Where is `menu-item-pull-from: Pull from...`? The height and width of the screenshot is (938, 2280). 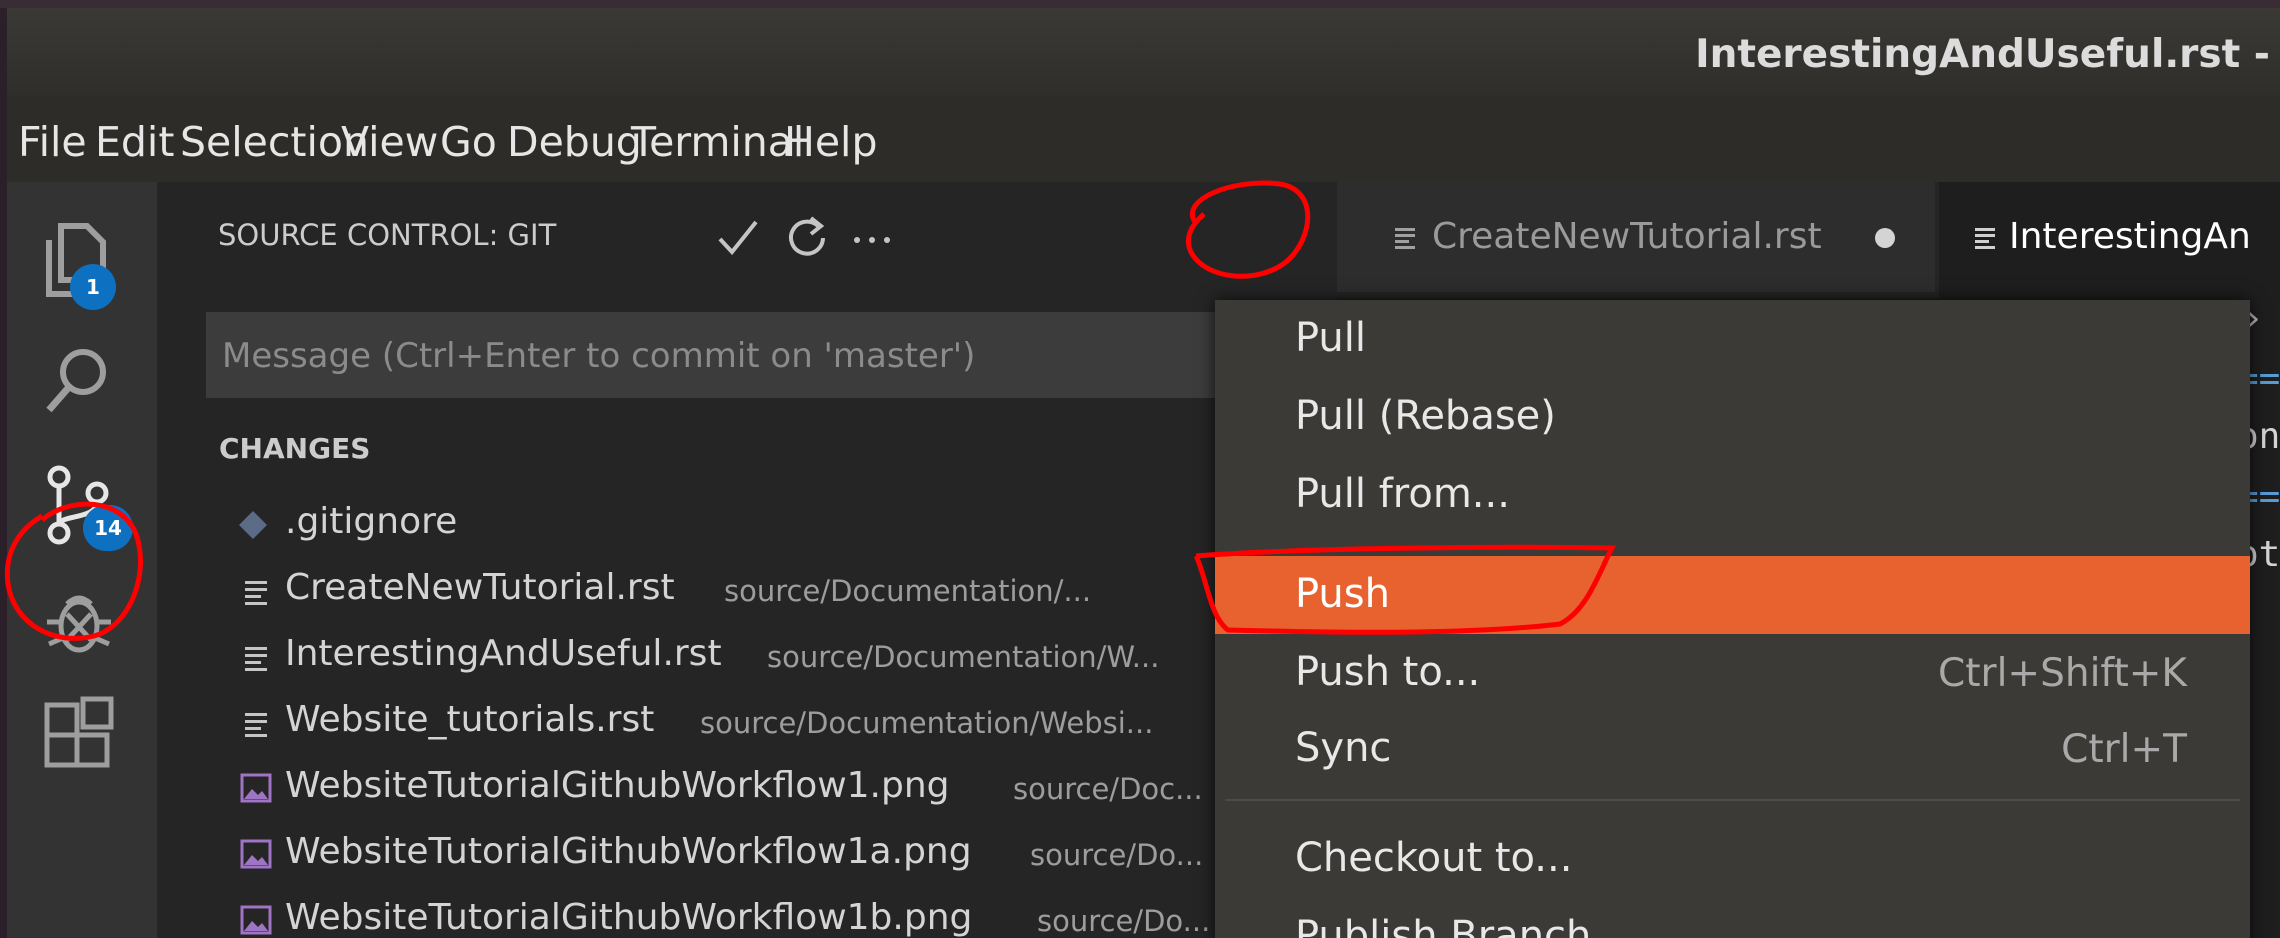 menu-item-pull-from: Pull from... is located at coordinates (1732, 495).